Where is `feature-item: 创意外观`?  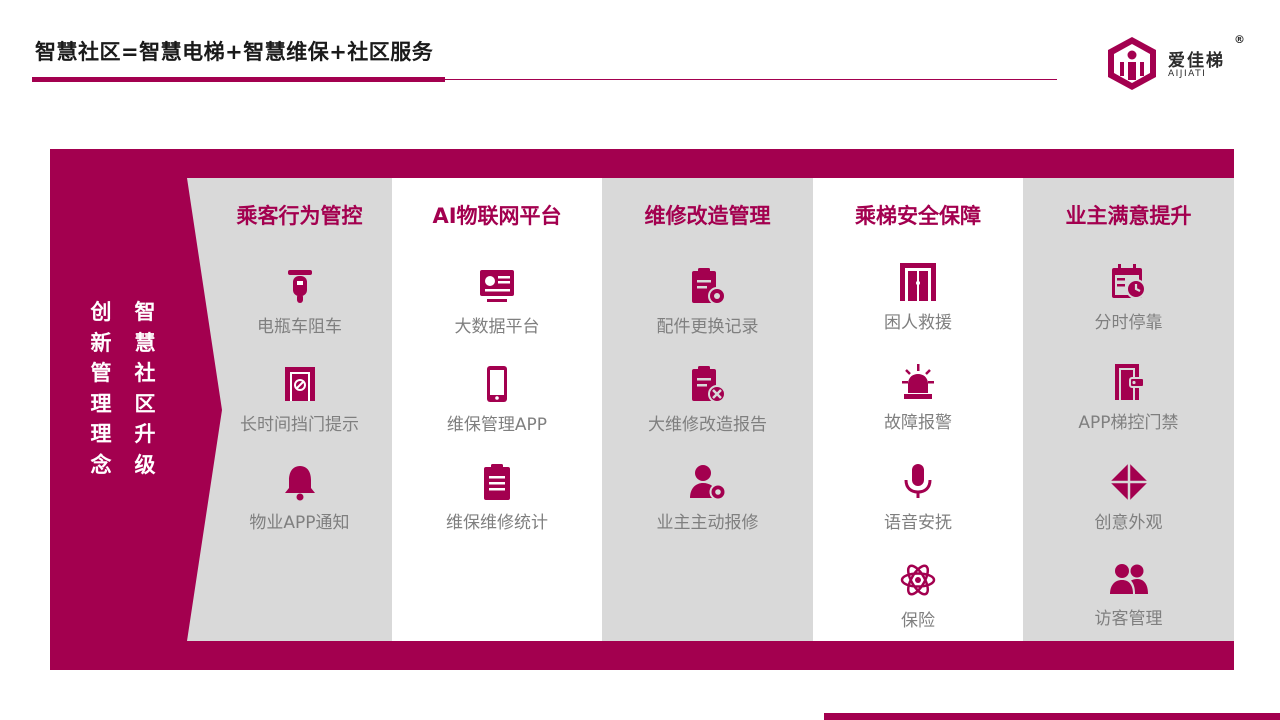
feature-item: 创意外观 is located at coordinates (1128, 497).